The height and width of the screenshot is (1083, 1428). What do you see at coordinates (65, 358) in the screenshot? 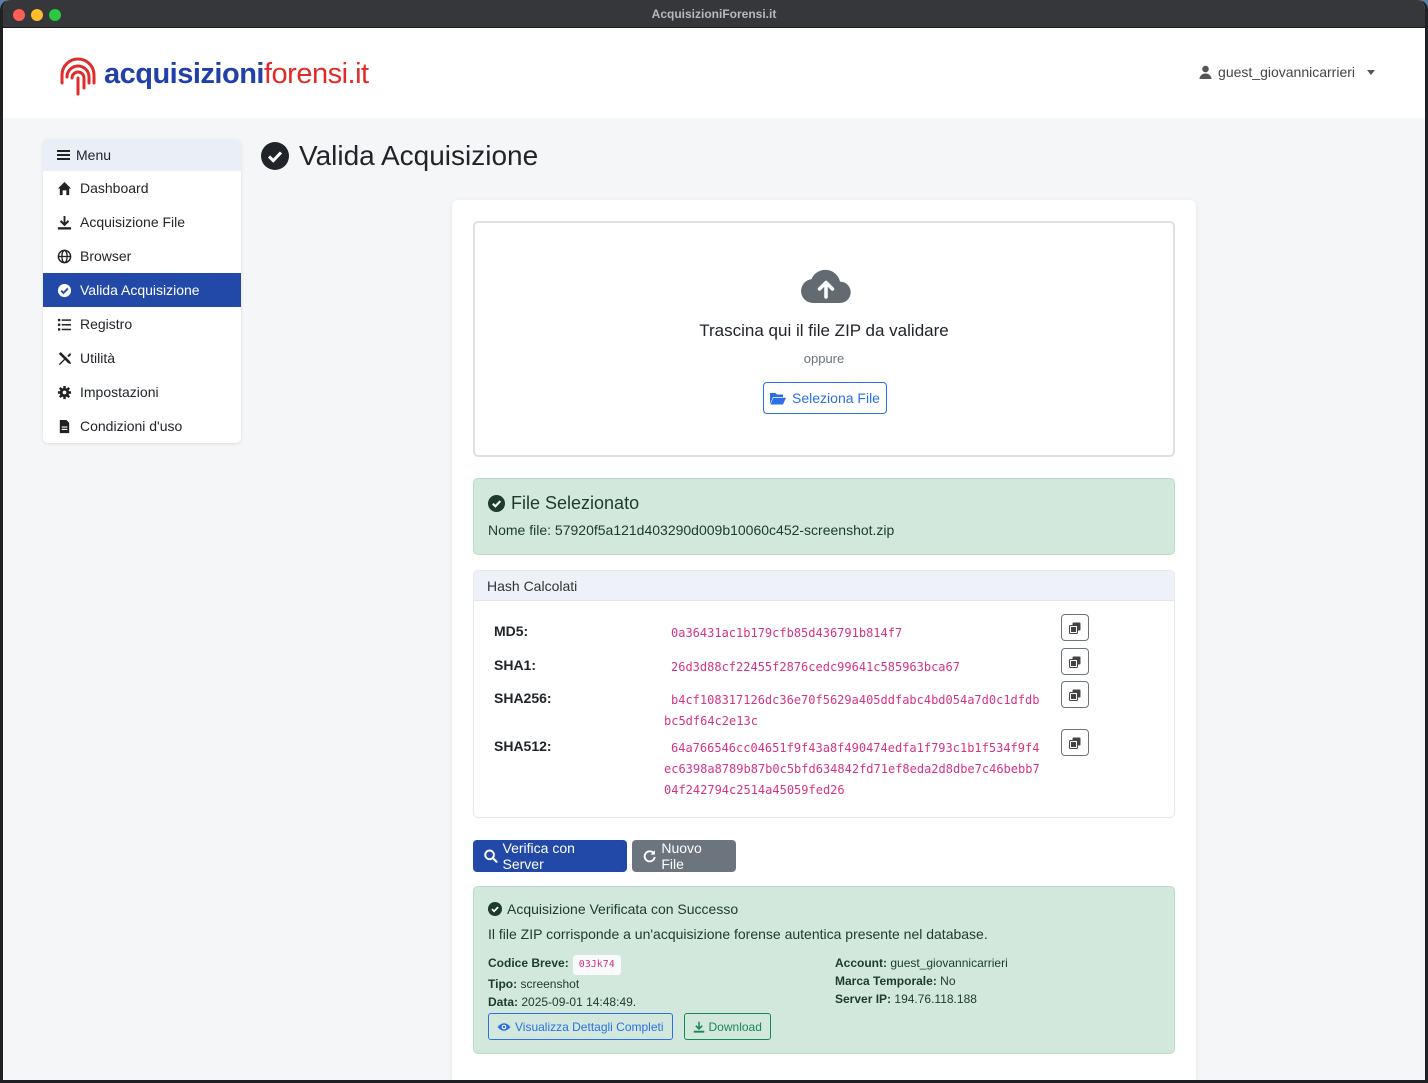
I see `tools-icon` at bounding box center [65, 358].